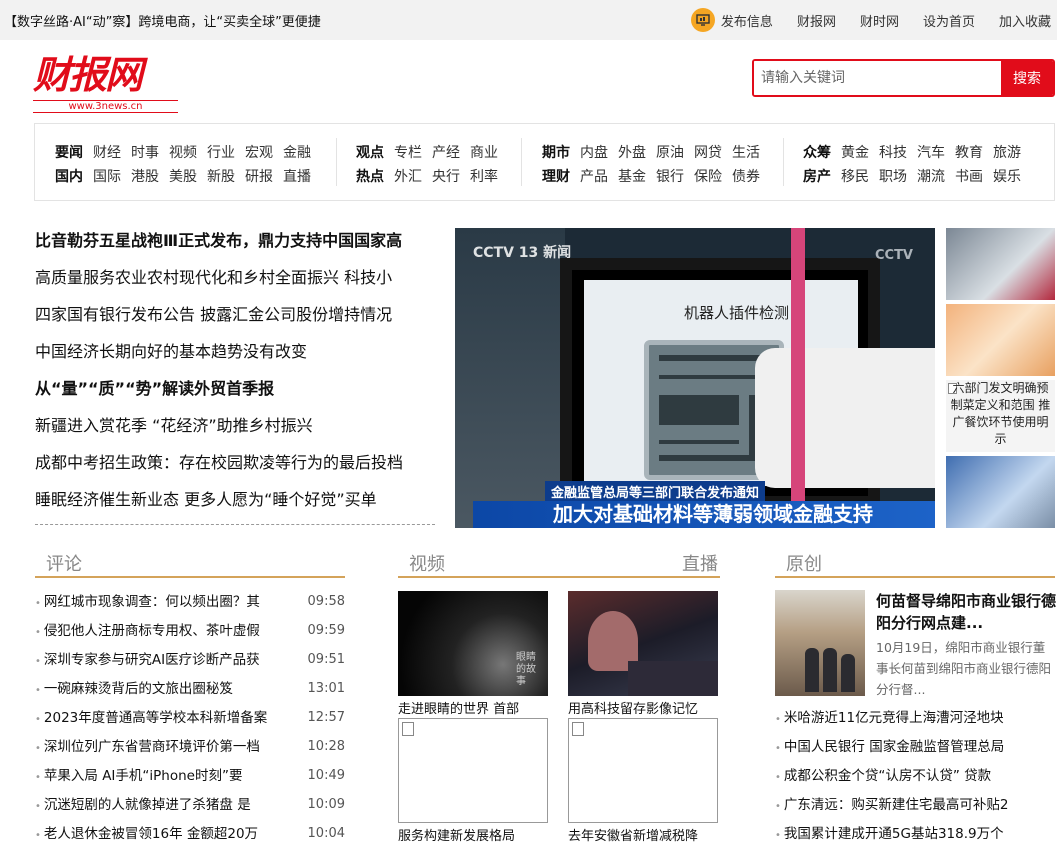 Image resolution: width=1057 pixels, height=867 pixels. Describe the element at coordinates (820, 643) in the screenshot. I see `original-feature-image` at that location.